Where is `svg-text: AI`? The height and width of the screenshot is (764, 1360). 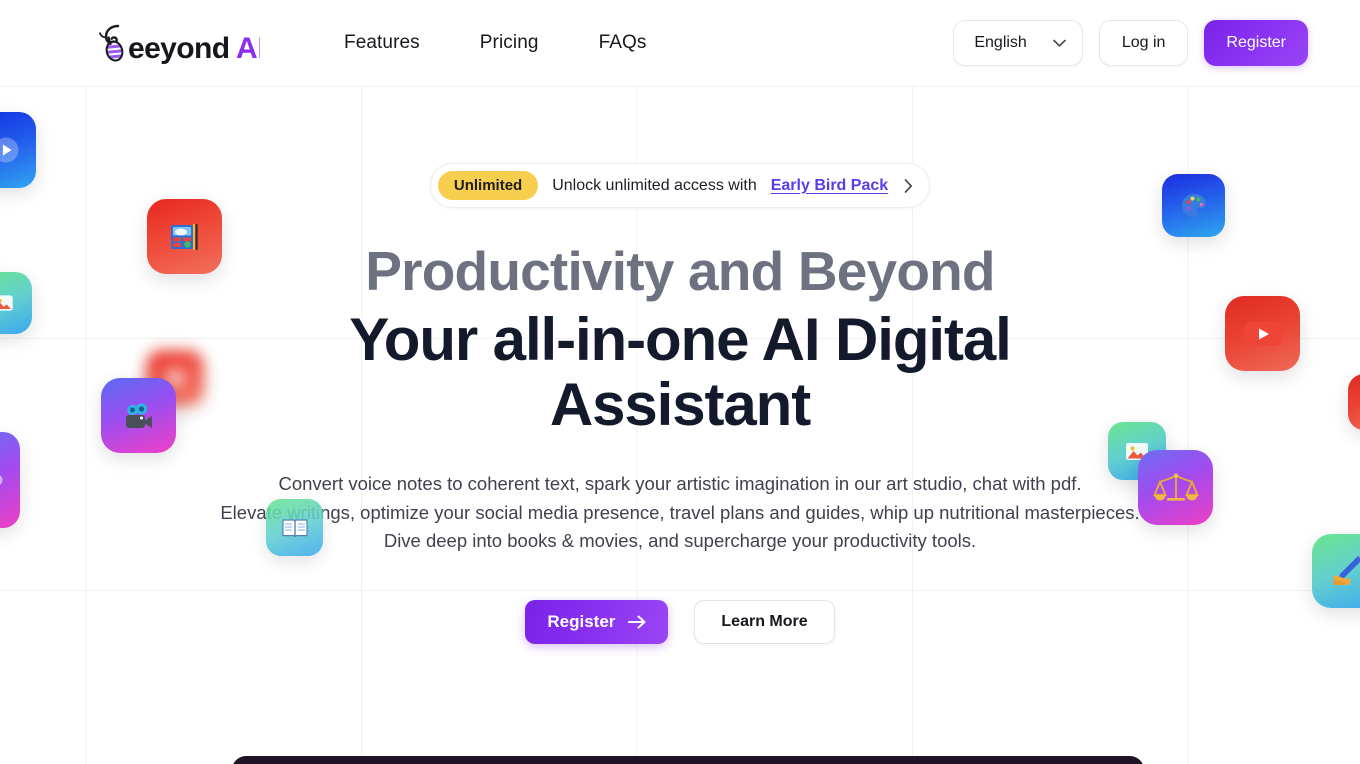 svg-text: AI is located at coordinates (248, 48).